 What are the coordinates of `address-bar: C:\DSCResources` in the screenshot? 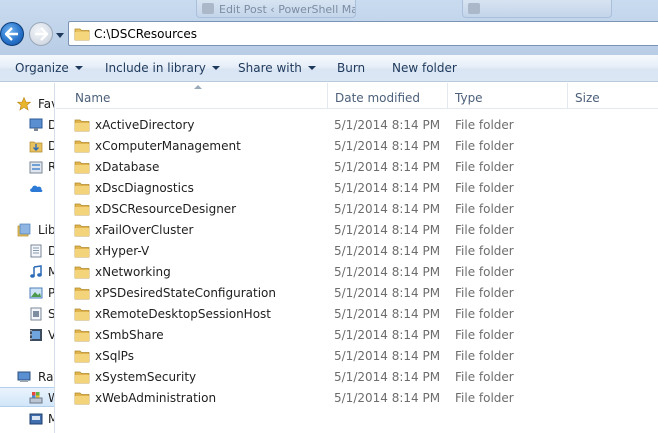 It's located at (363, 33).